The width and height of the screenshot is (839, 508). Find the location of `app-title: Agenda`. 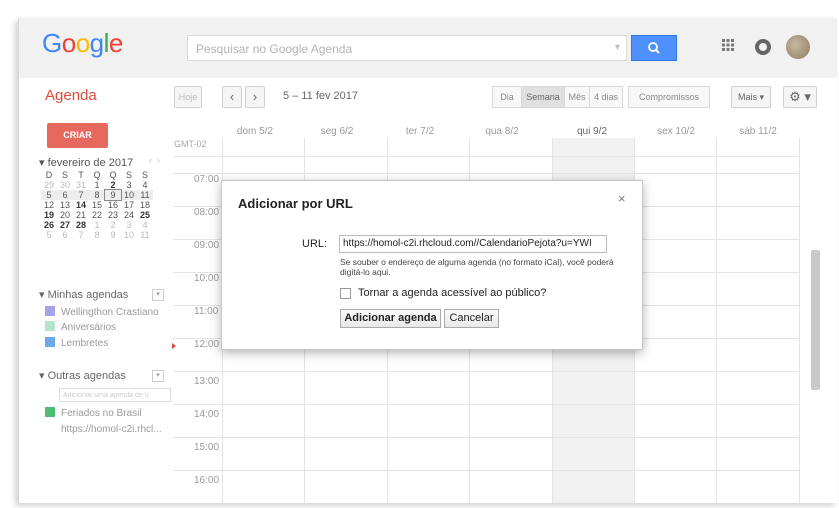

app-title: Agenda is located at coordinates (71, 95).